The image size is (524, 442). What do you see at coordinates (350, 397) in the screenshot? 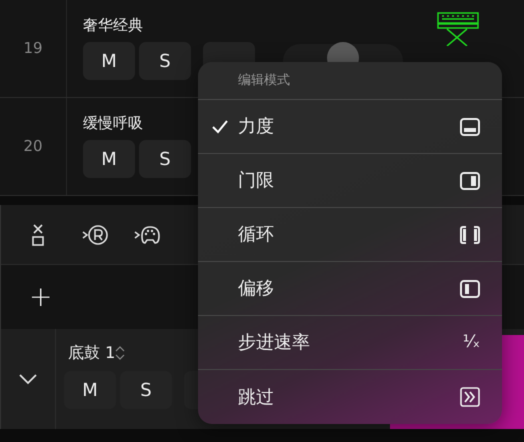
I see `menu-item: 跳过` at bounding box center [350, 397].